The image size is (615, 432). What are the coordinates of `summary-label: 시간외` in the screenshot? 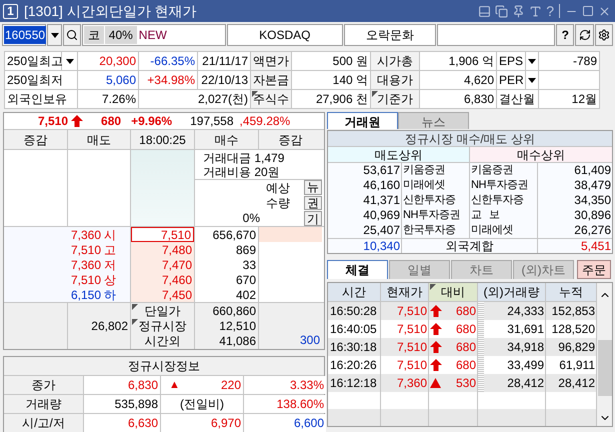 It's located at (163, 340).